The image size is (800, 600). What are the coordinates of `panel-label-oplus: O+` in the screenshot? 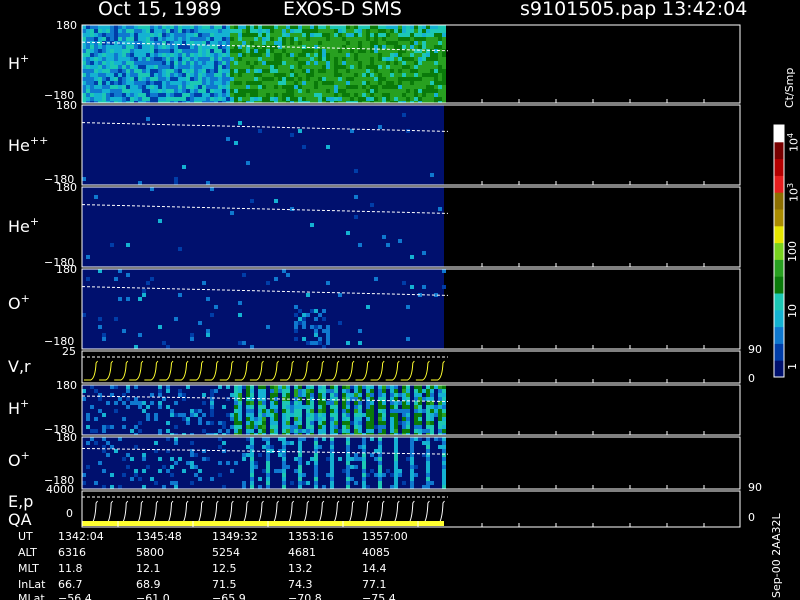 It's located at (19, 302).